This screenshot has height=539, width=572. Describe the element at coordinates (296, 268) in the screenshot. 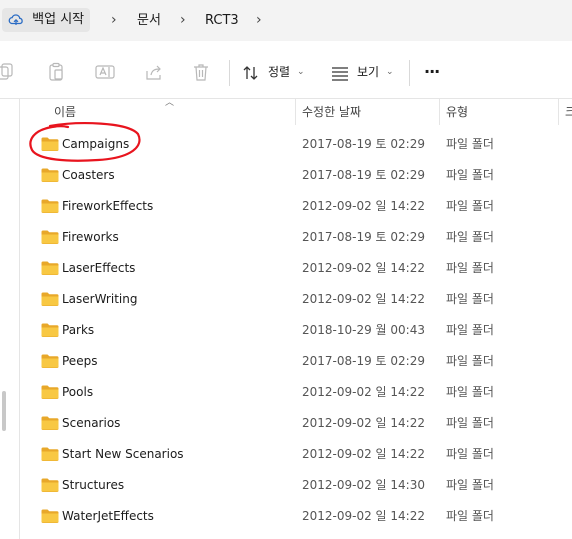

I see `file-row: LaserEffects 2012-09-02 일 14:22 파일 폴더` at that location.